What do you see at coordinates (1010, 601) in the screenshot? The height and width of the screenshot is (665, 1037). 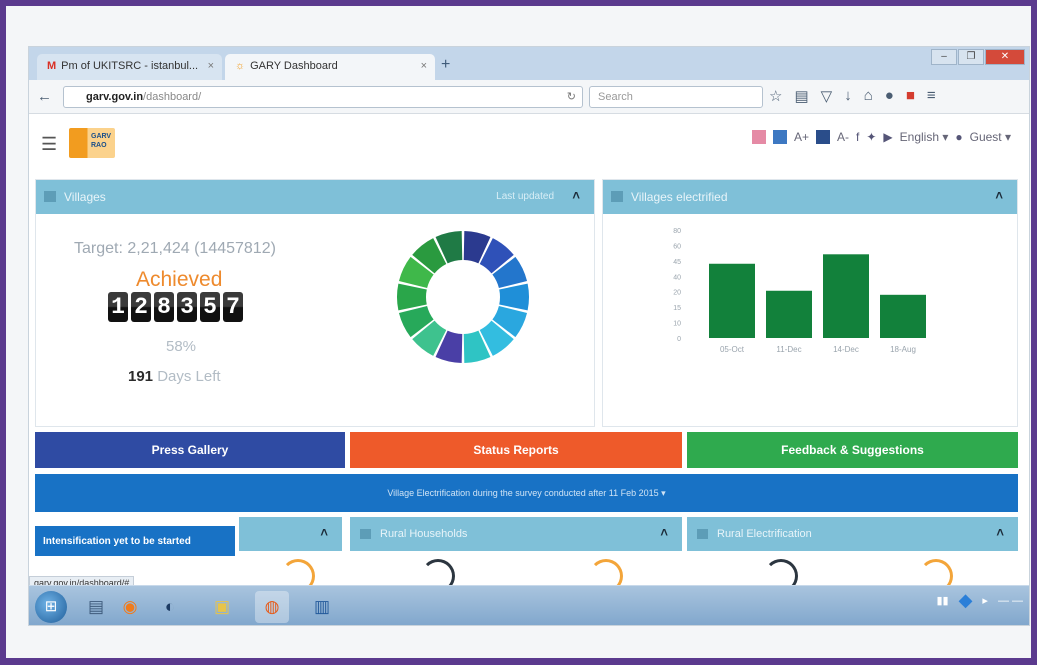 I see `tray-clock: — —` at bounding box center [1010, 601].